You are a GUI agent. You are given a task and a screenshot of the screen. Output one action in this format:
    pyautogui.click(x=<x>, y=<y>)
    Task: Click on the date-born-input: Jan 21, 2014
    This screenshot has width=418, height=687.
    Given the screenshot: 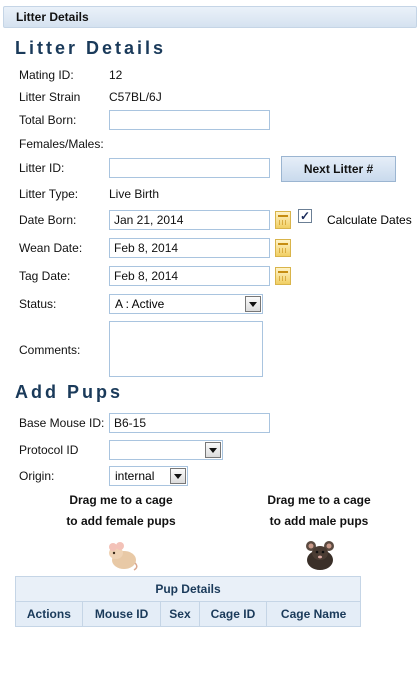 What is the action you would take?
    pyautogui.click(x=189, y=220)
    